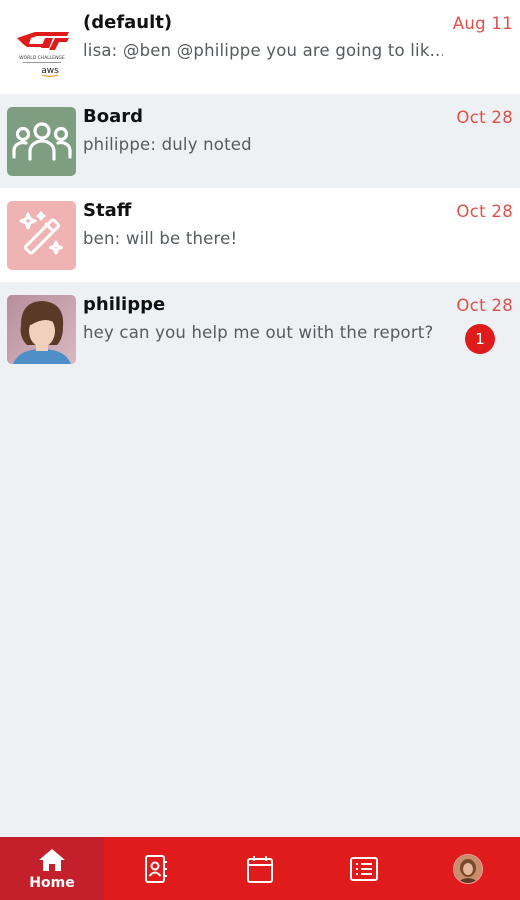 Image resolution: width=520 pixels, height=900 pixels. Describe the element at coordinates (480, 339) in the screenshot. I see `unread-badge: 1` at that location.